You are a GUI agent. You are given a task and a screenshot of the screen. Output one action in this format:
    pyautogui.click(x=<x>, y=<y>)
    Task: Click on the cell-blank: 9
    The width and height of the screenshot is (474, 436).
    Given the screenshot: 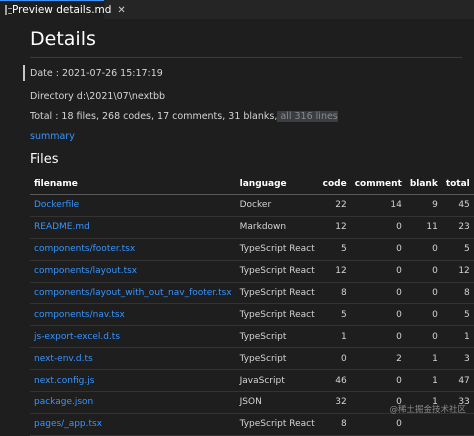 What is the action you would take?
    pyautogui.click(x=423, y=205)
    